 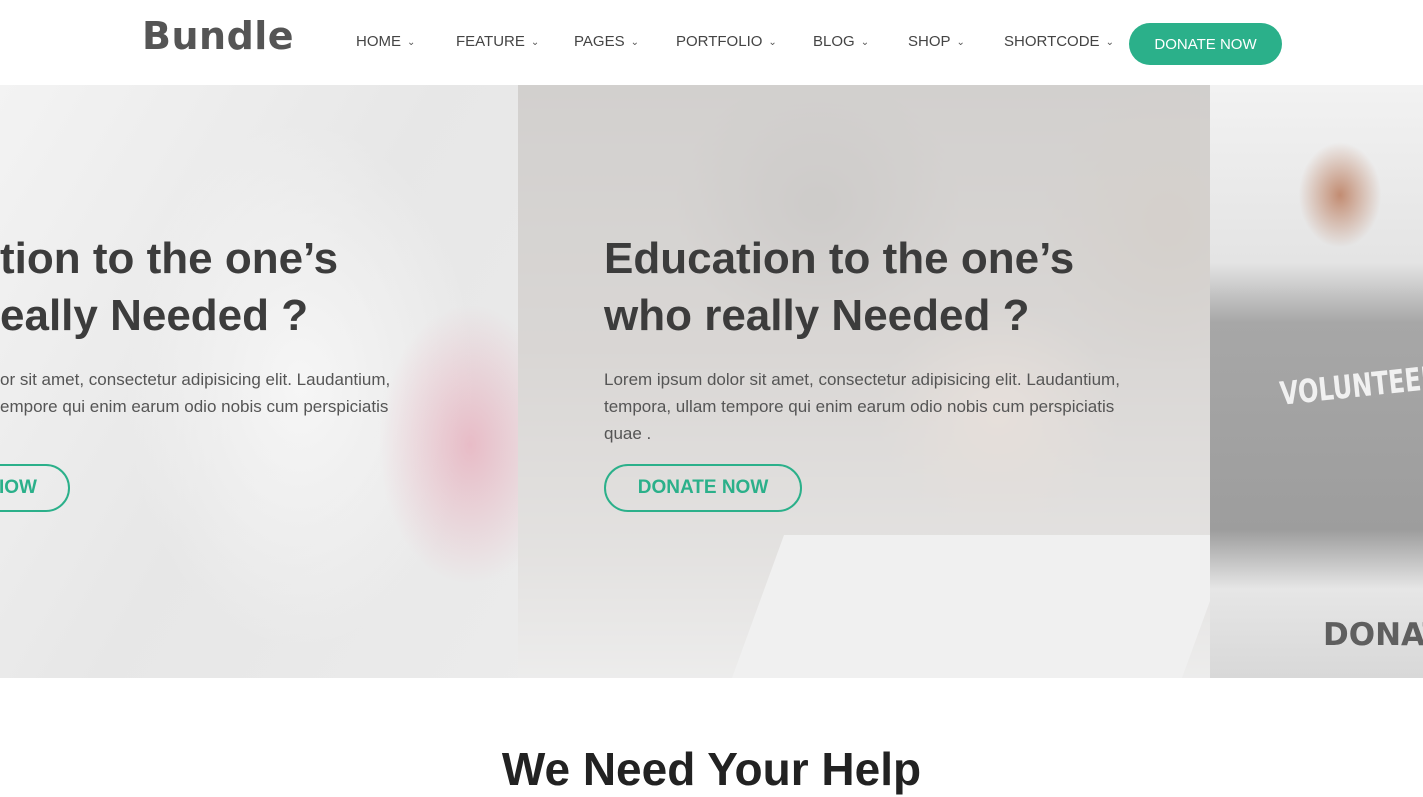 What do you see at coordinates (711, 769) in the screenshot?
I see `section-title: We Need Your Help` at bounding box center [711, 769].